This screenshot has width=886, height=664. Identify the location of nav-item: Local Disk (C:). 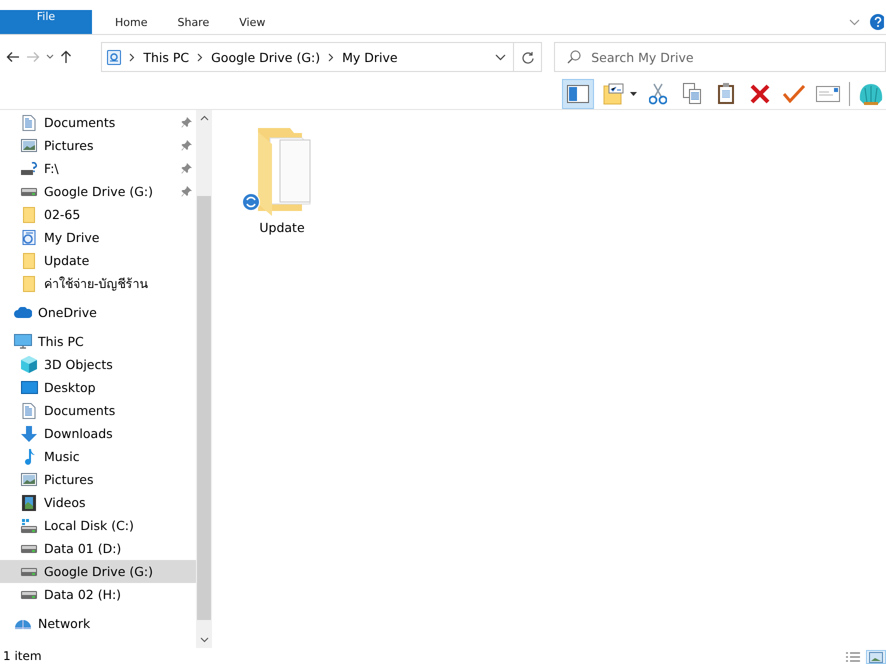
(98, 525).